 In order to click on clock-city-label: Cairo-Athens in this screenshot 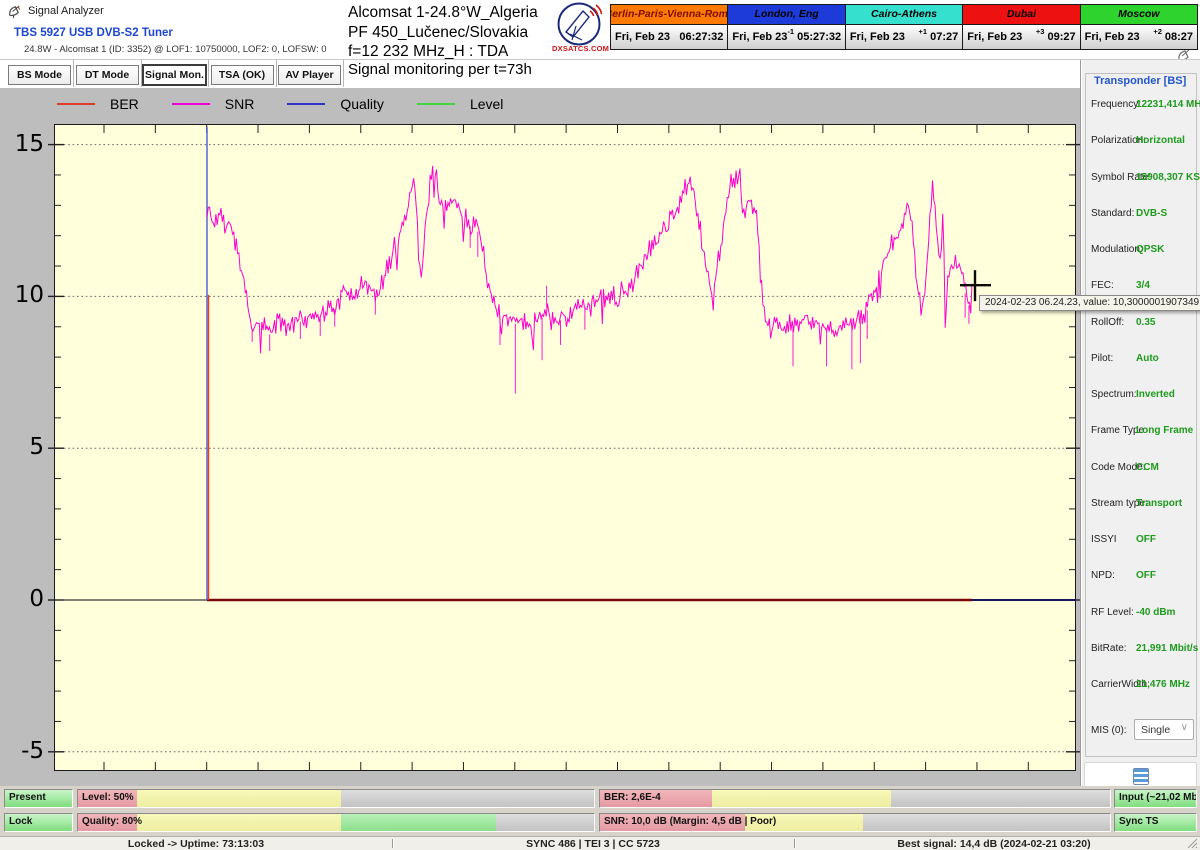, I will do `click(904, 15)`.